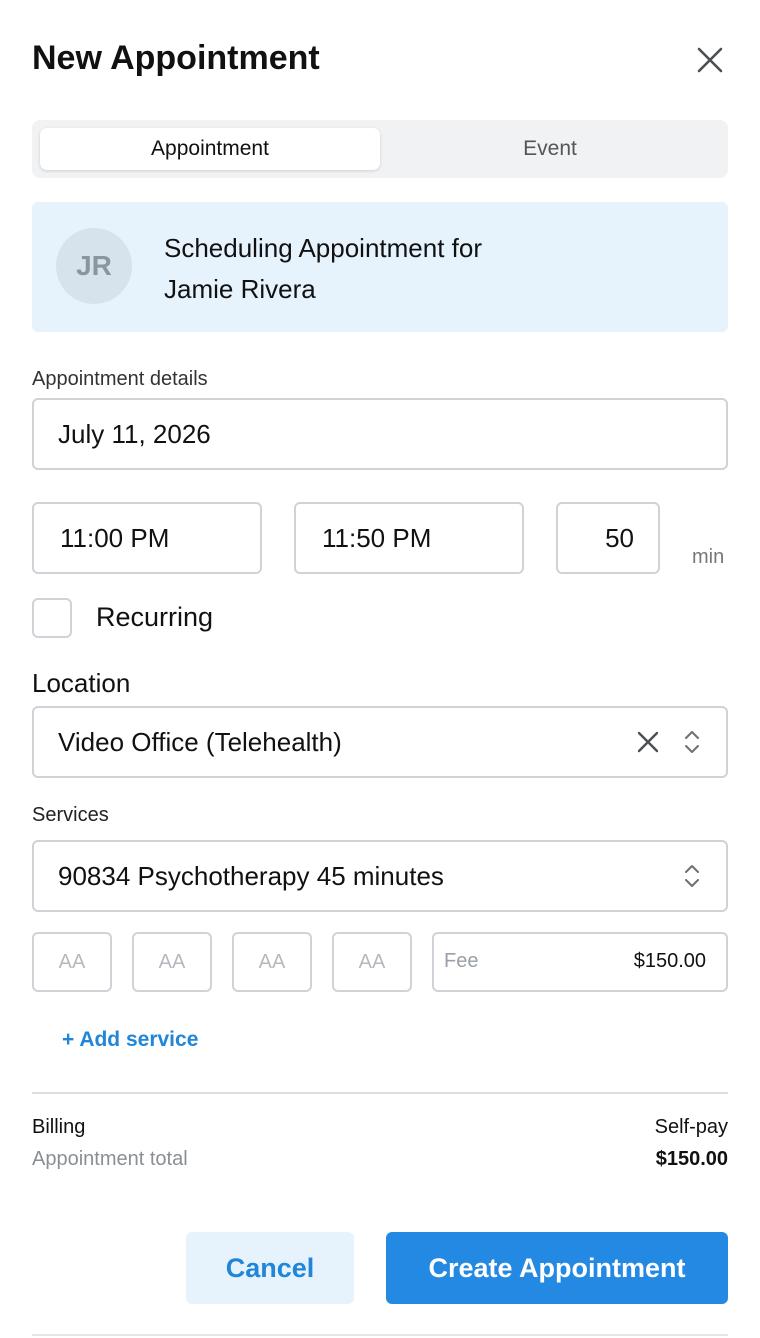 The height and width of the screenshot is (1338, 760). I want to click on date-input, so click(380, 434).